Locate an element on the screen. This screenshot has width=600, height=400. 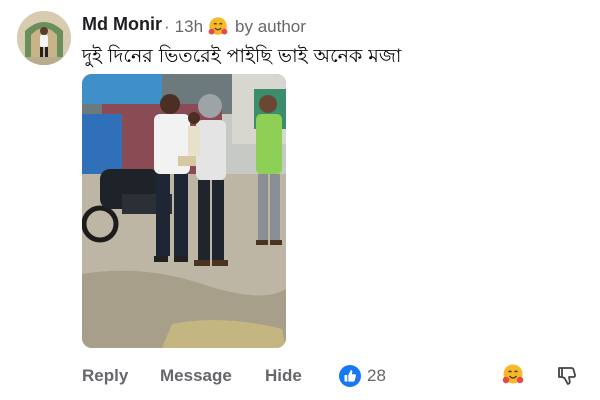
thumbs-up-icon is located at coordinates (350, 376).